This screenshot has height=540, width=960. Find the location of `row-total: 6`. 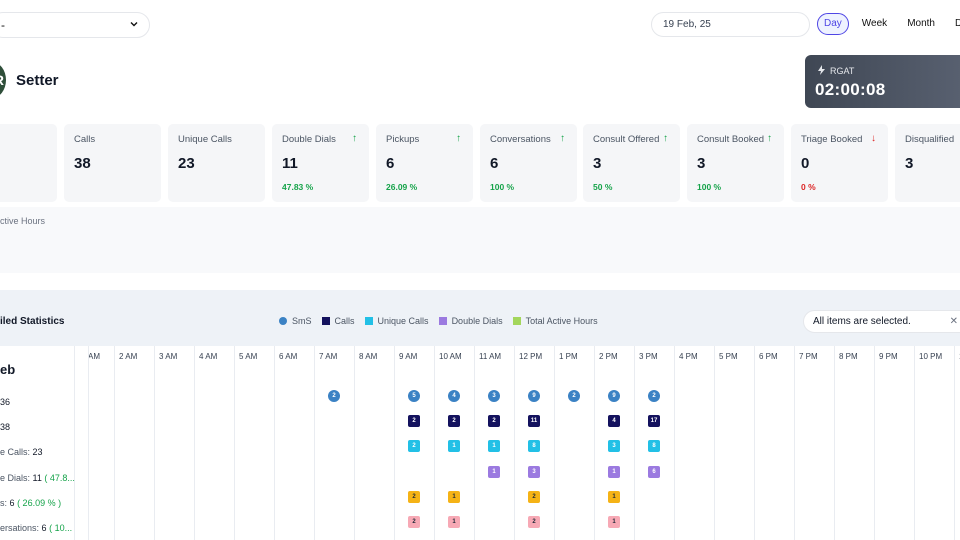

row-total: 6 is located at coordinates (12, 503).